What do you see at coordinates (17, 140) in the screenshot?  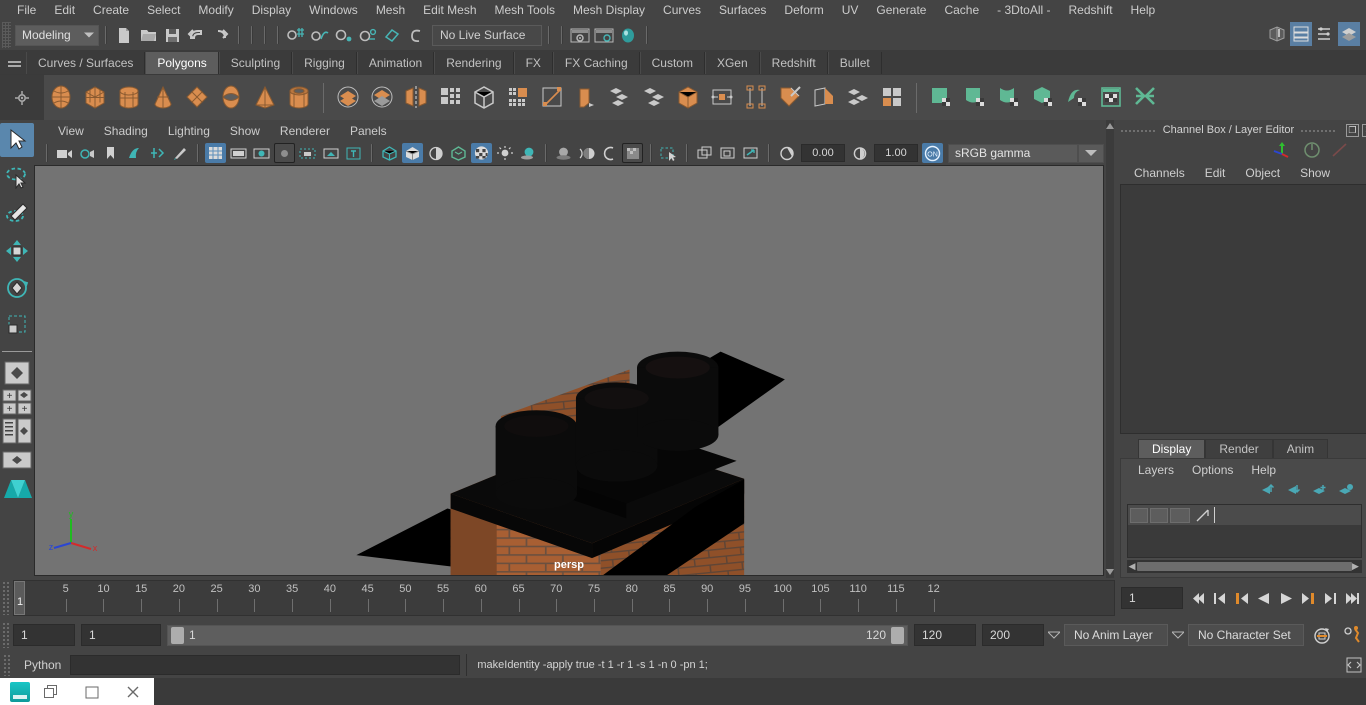 I see `select-tool-icon` at bounding box center [17, 140].